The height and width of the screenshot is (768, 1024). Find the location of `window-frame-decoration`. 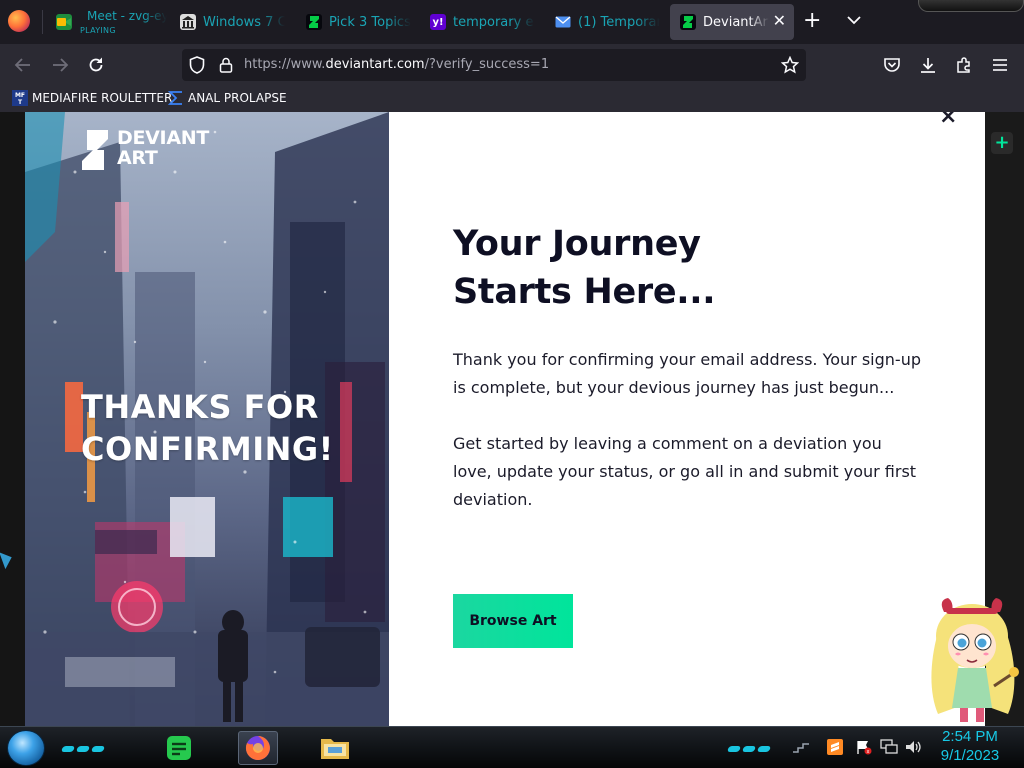

window-frame-decoration is located at coordinates (971, 6).